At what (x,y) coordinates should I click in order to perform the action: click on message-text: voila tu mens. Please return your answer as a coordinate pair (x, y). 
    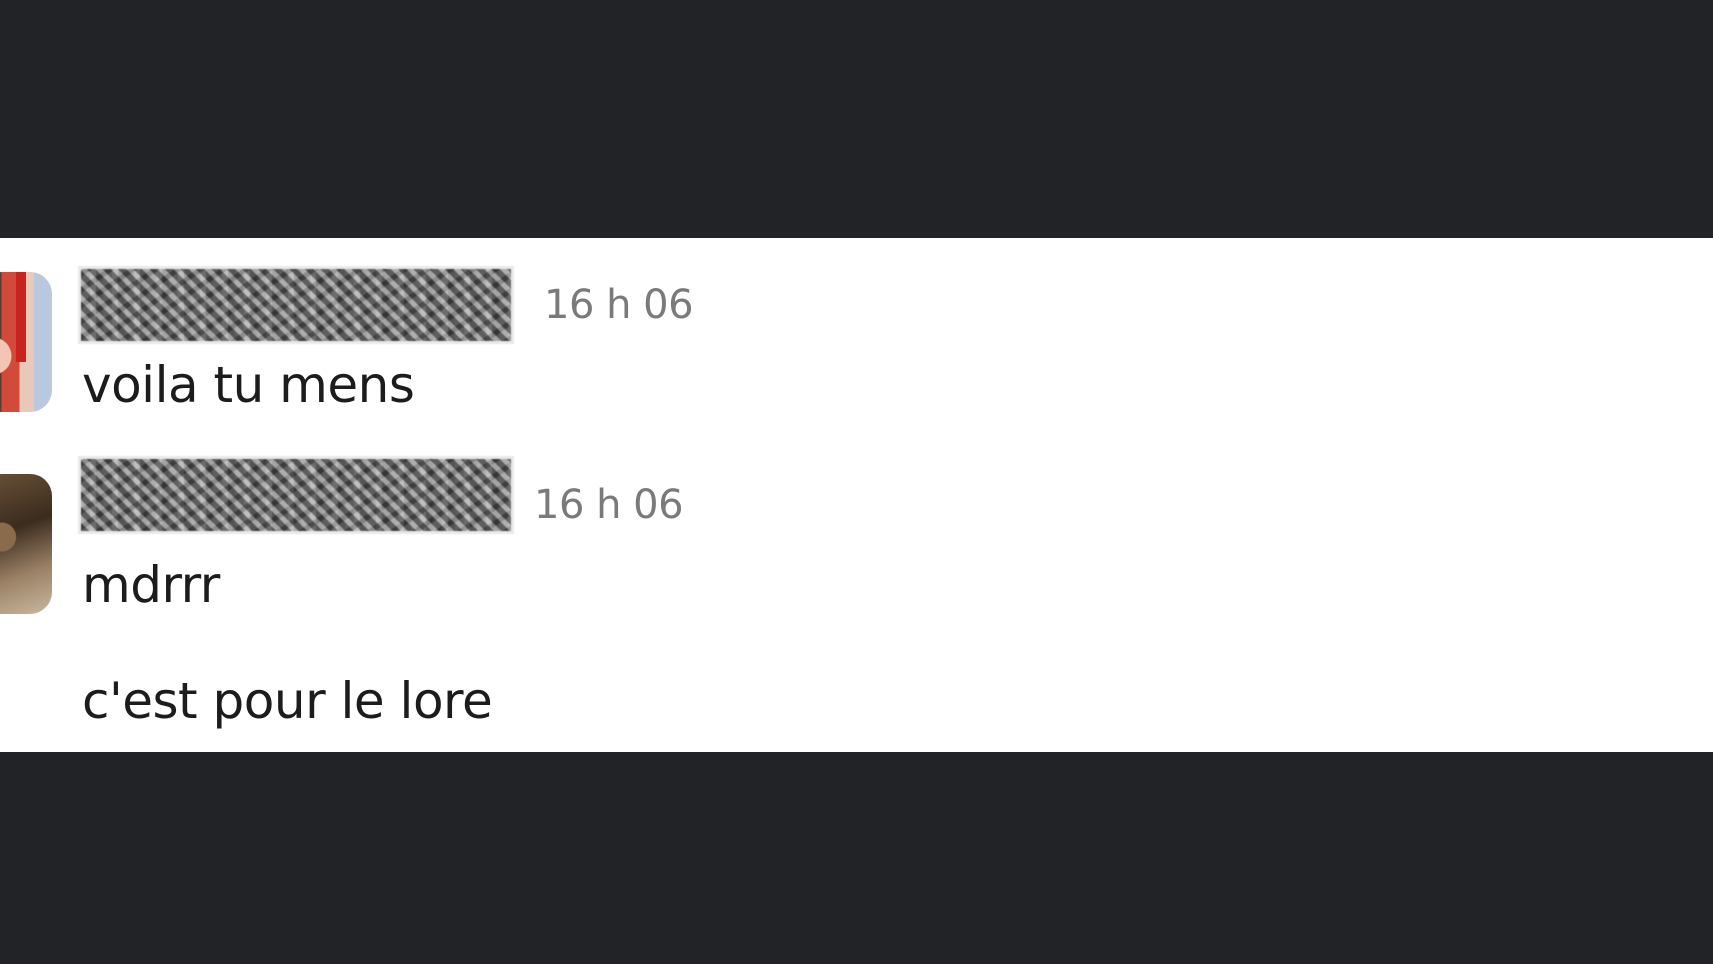
    Looking at the image, I should click on (248, 385).